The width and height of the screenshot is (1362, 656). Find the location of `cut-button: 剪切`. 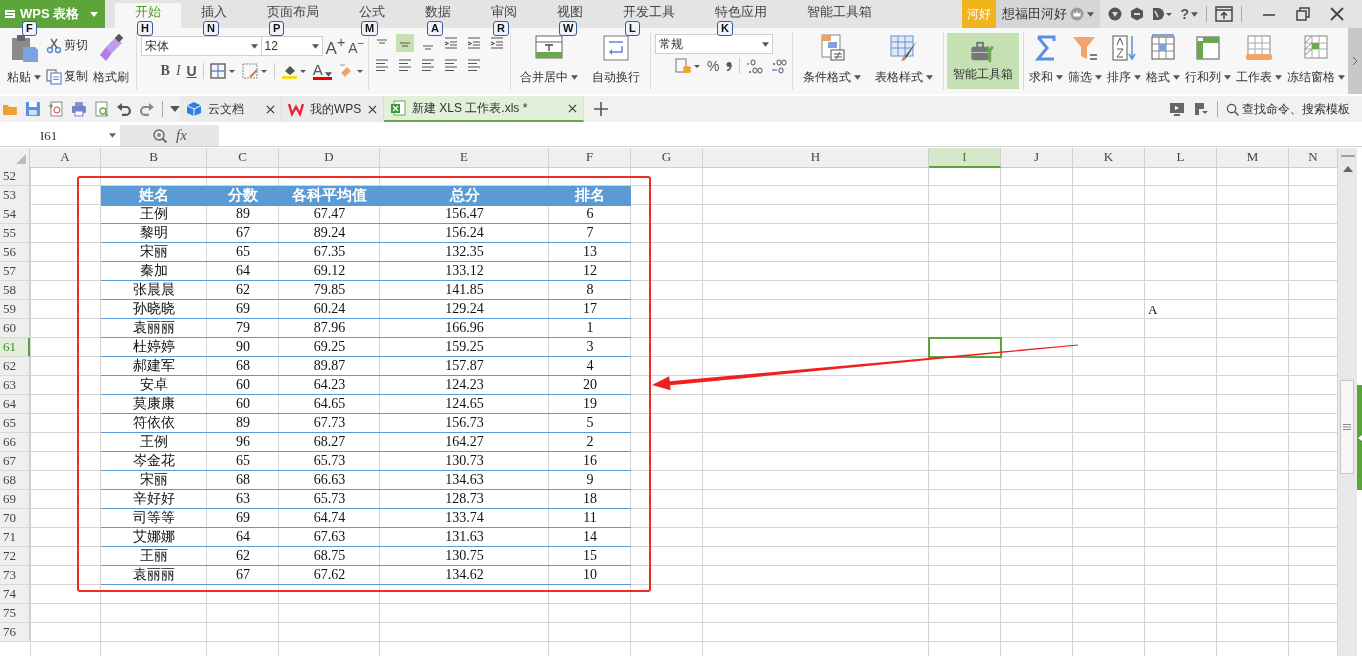

cut-button: 剪切 is located at coordinates (67, 45).